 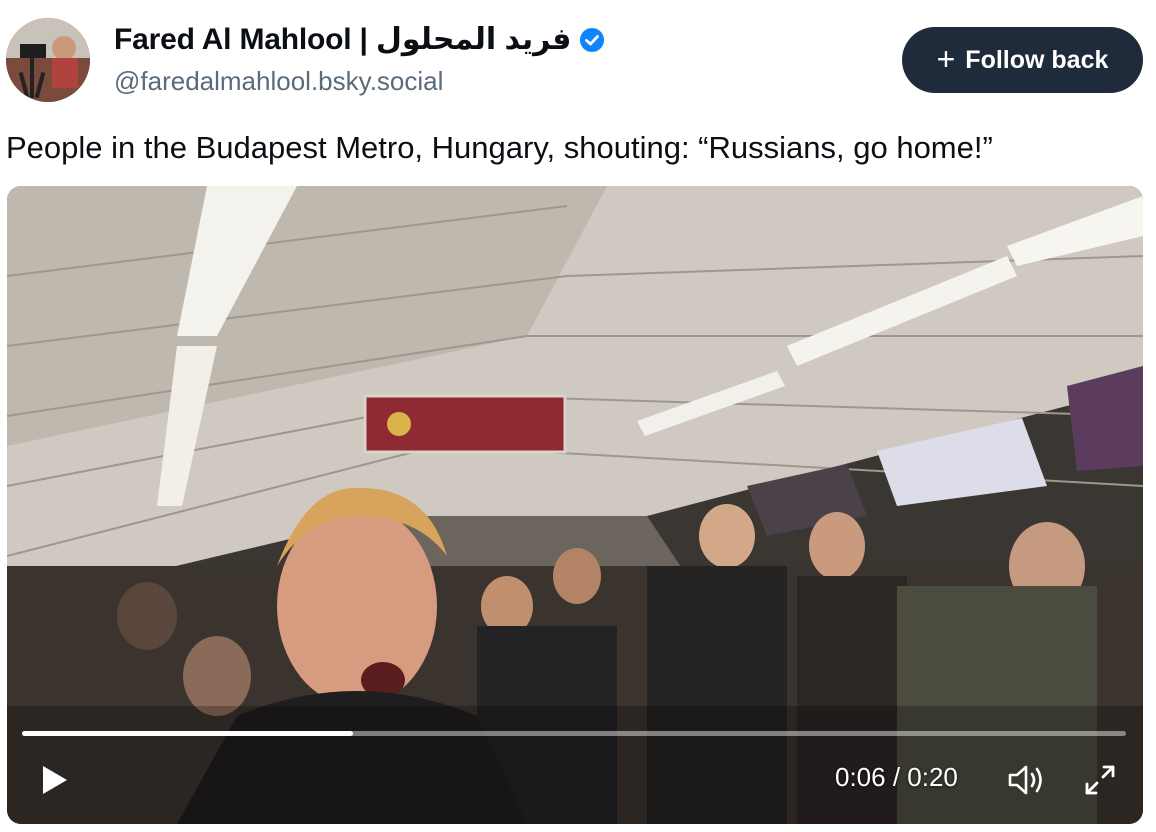 What do you see at coordinates (1027, 780) in the screenshot?
I see `volume-icon` at bounding box center [1027, 780].